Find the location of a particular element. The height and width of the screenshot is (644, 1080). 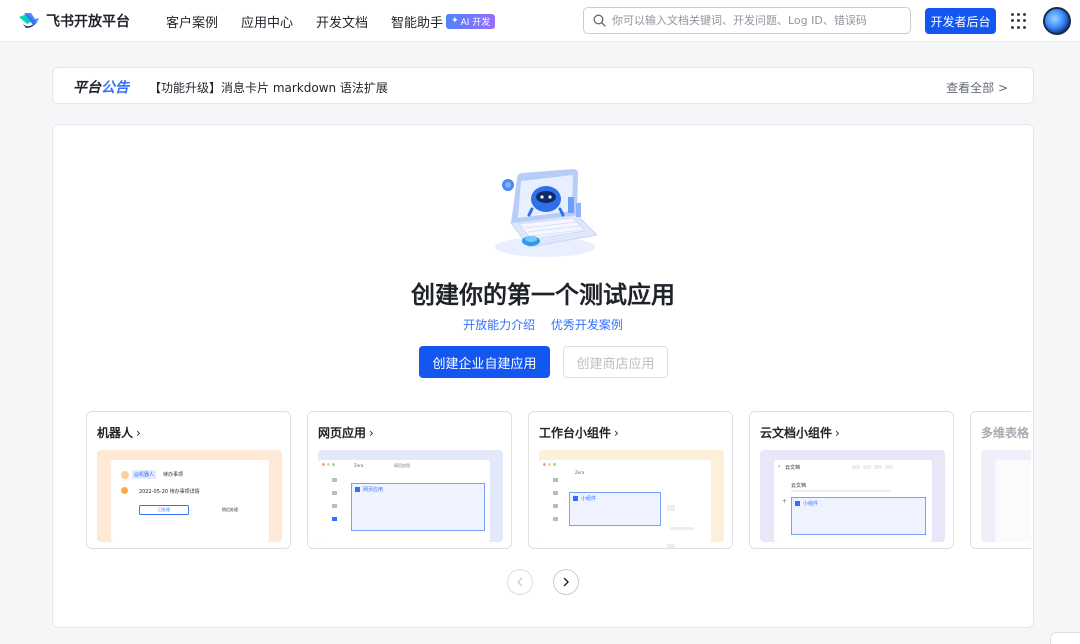

bot-tag-text: 待办事项 is located at coordinates (173, 475).